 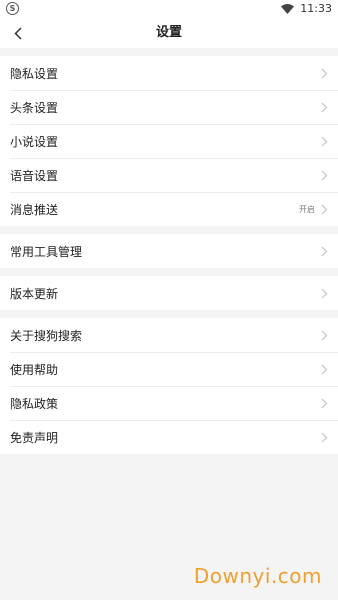 What do you see at coordinates (34, 141) in the screenshot?
I see `settings-row-label: 小说设置` at bounding box center [34, 141].